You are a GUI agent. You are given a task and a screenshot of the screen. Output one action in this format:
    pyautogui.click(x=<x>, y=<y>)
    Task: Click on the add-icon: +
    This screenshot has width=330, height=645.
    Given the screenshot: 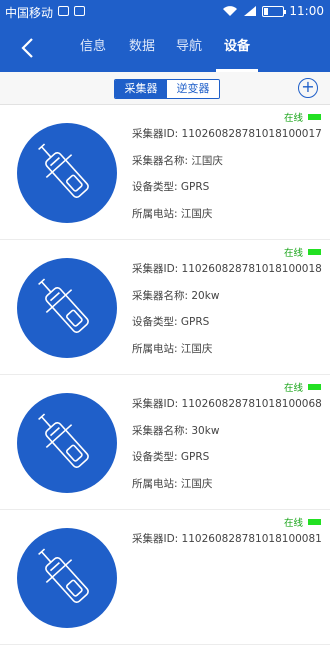 What is the action you would take?
    pyautogui.click(x=308, y=88)
    